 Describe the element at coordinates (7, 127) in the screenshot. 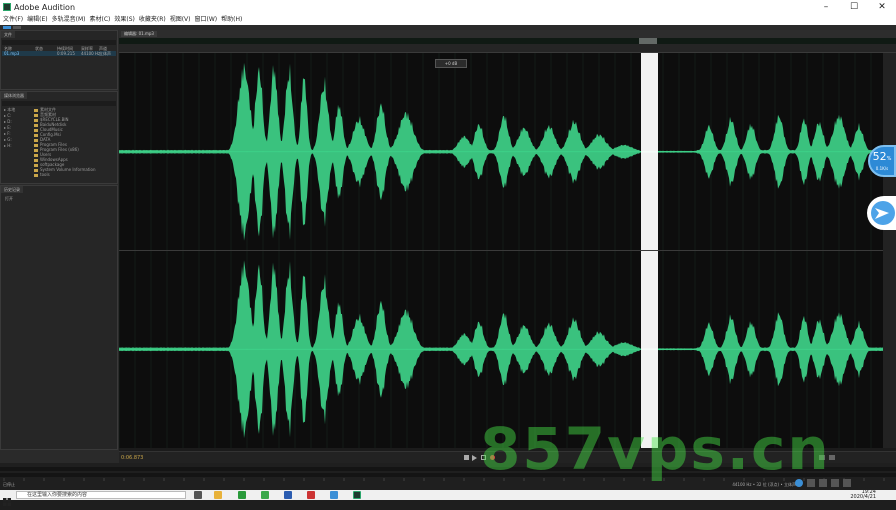

I see `drive-item: ▸ E:` at that location.